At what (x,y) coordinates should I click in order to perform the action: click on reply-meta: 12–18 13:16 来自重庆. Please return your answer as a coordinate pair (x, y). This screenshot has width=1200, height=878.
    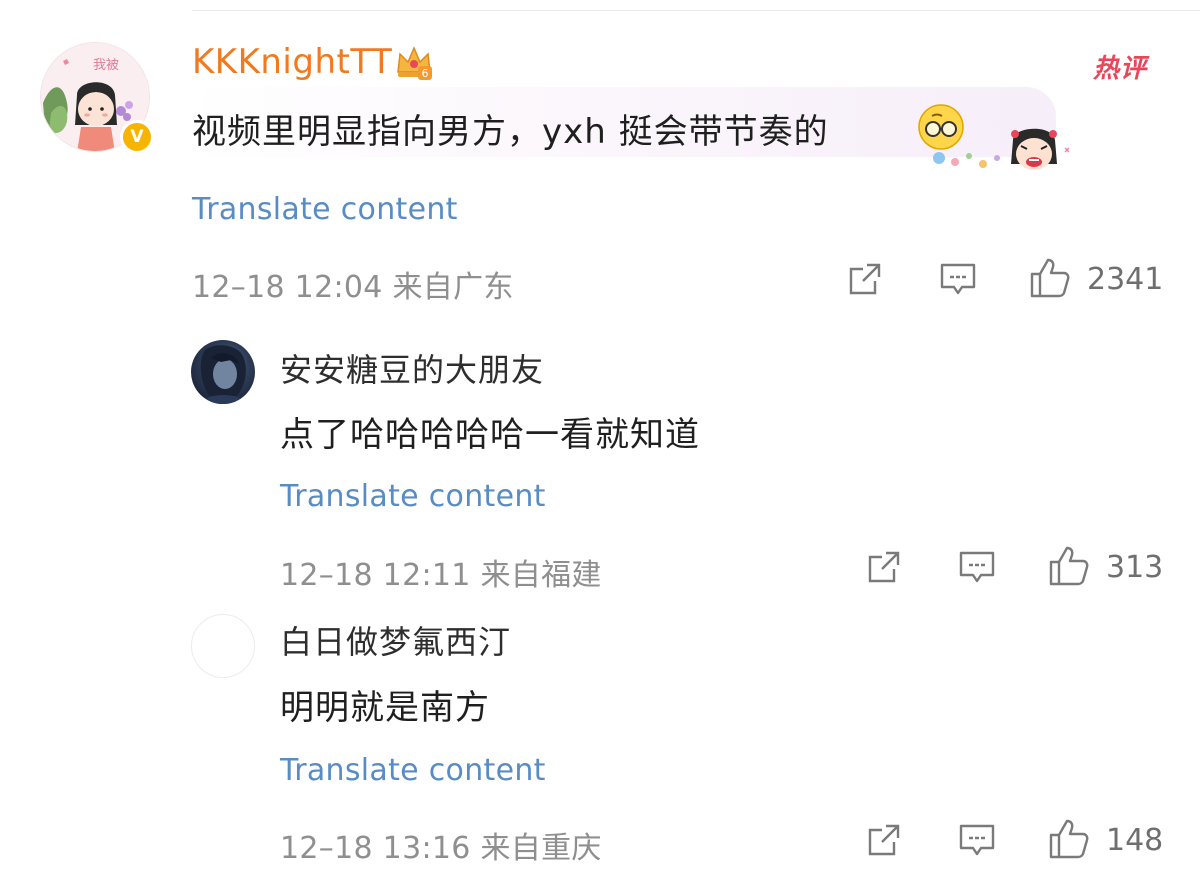
    Looking at the image, I should click on (441, 848).